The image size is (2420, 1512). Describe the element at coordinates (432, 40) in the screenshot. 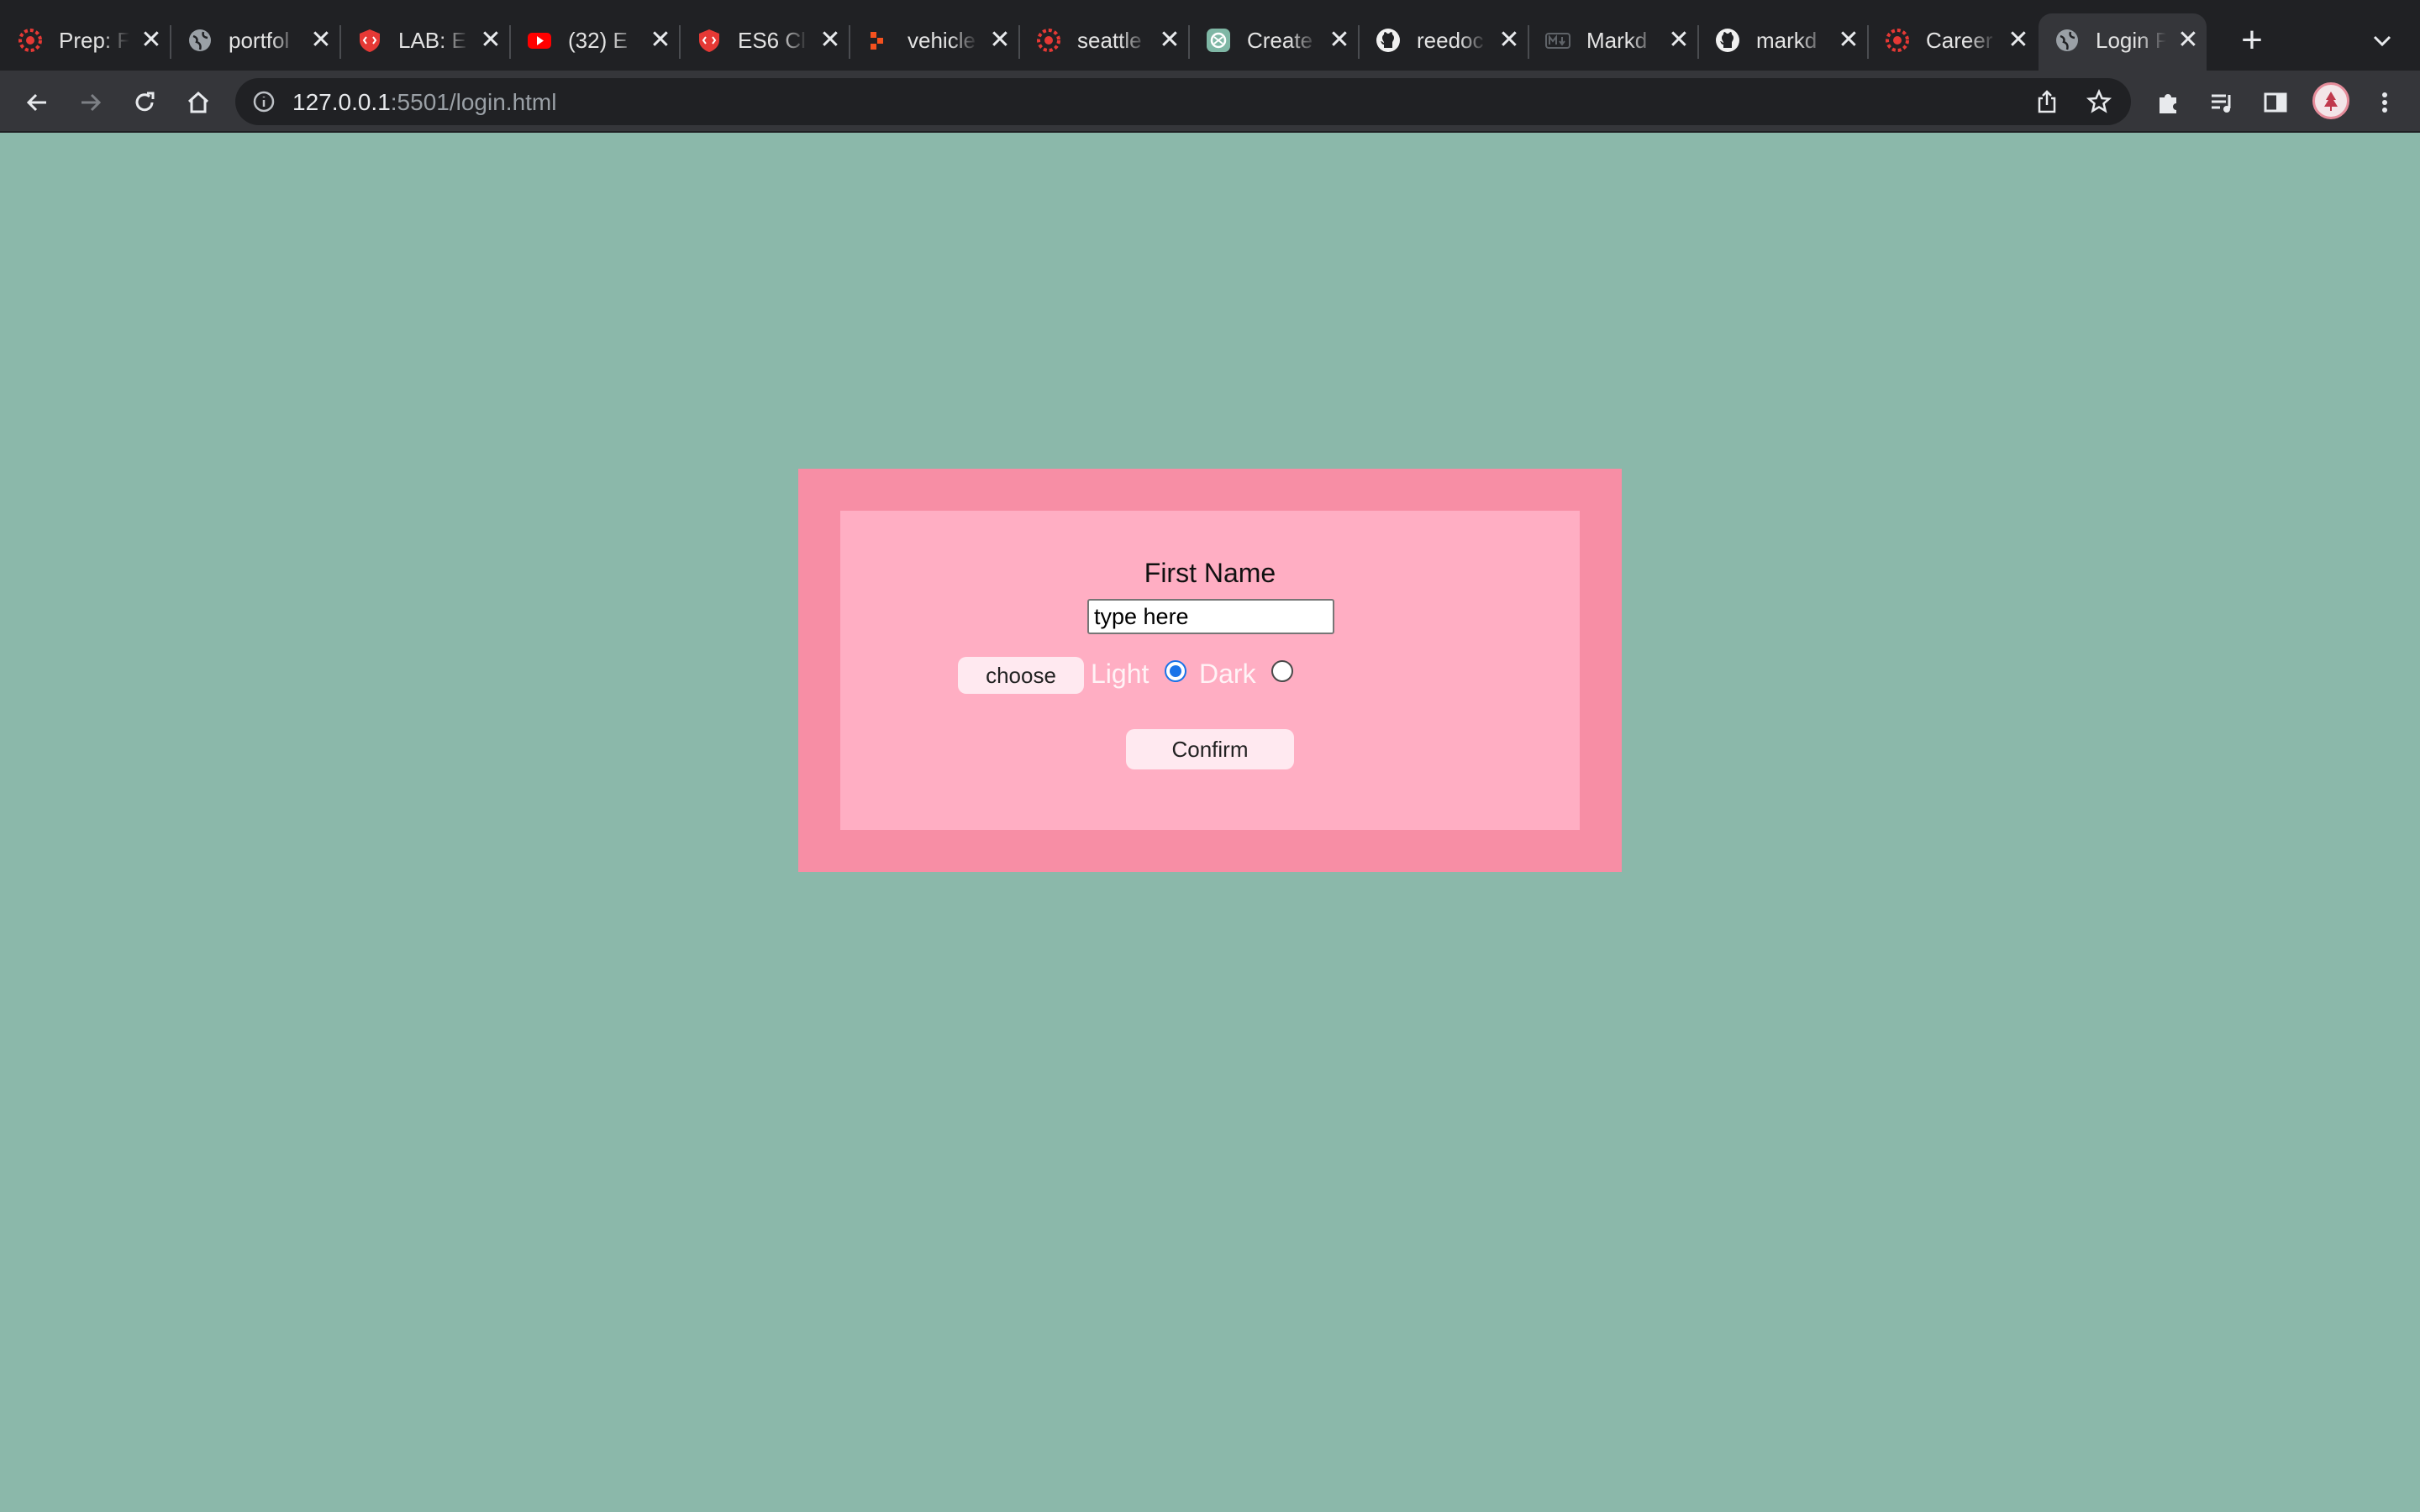

I see `tab-title: LAB: E` at that location.